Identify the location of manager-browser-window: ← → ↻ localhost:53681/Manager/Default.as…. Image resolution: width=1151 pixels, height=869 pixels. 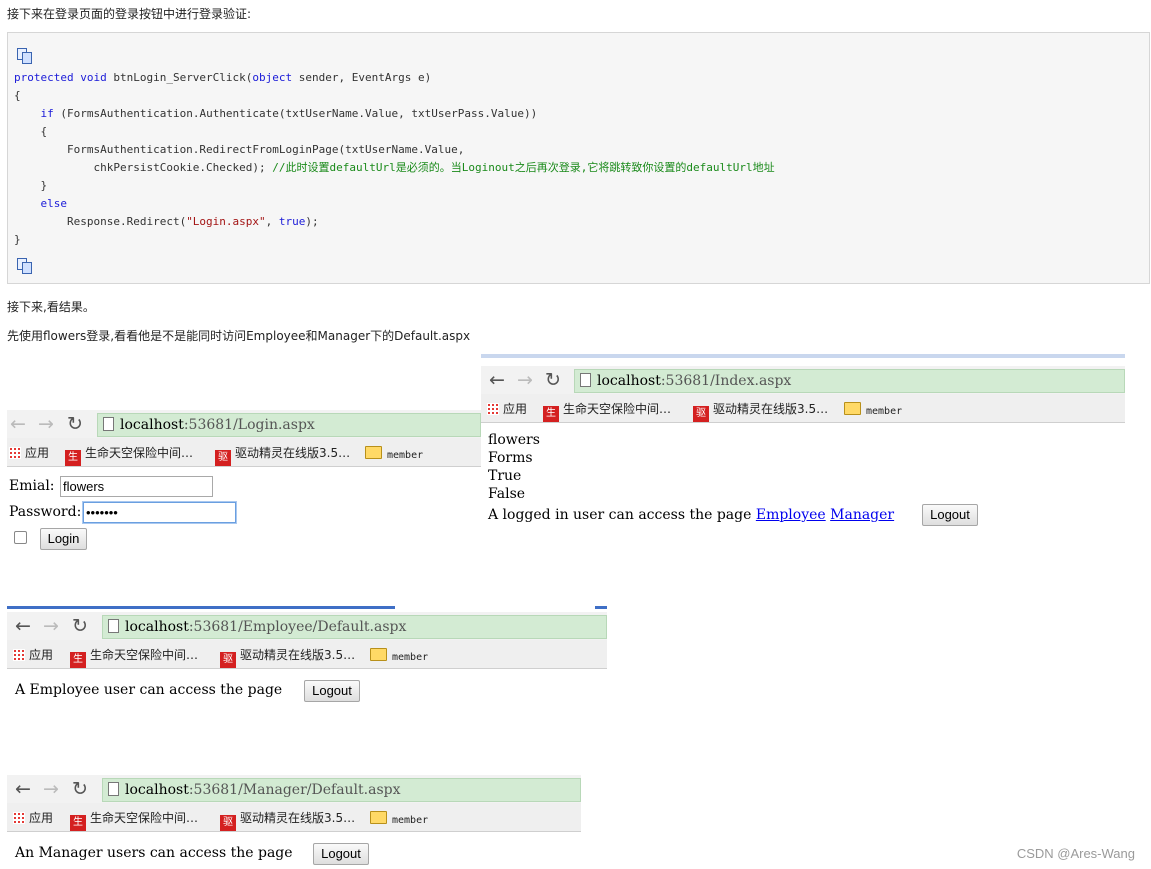
(294, 822).